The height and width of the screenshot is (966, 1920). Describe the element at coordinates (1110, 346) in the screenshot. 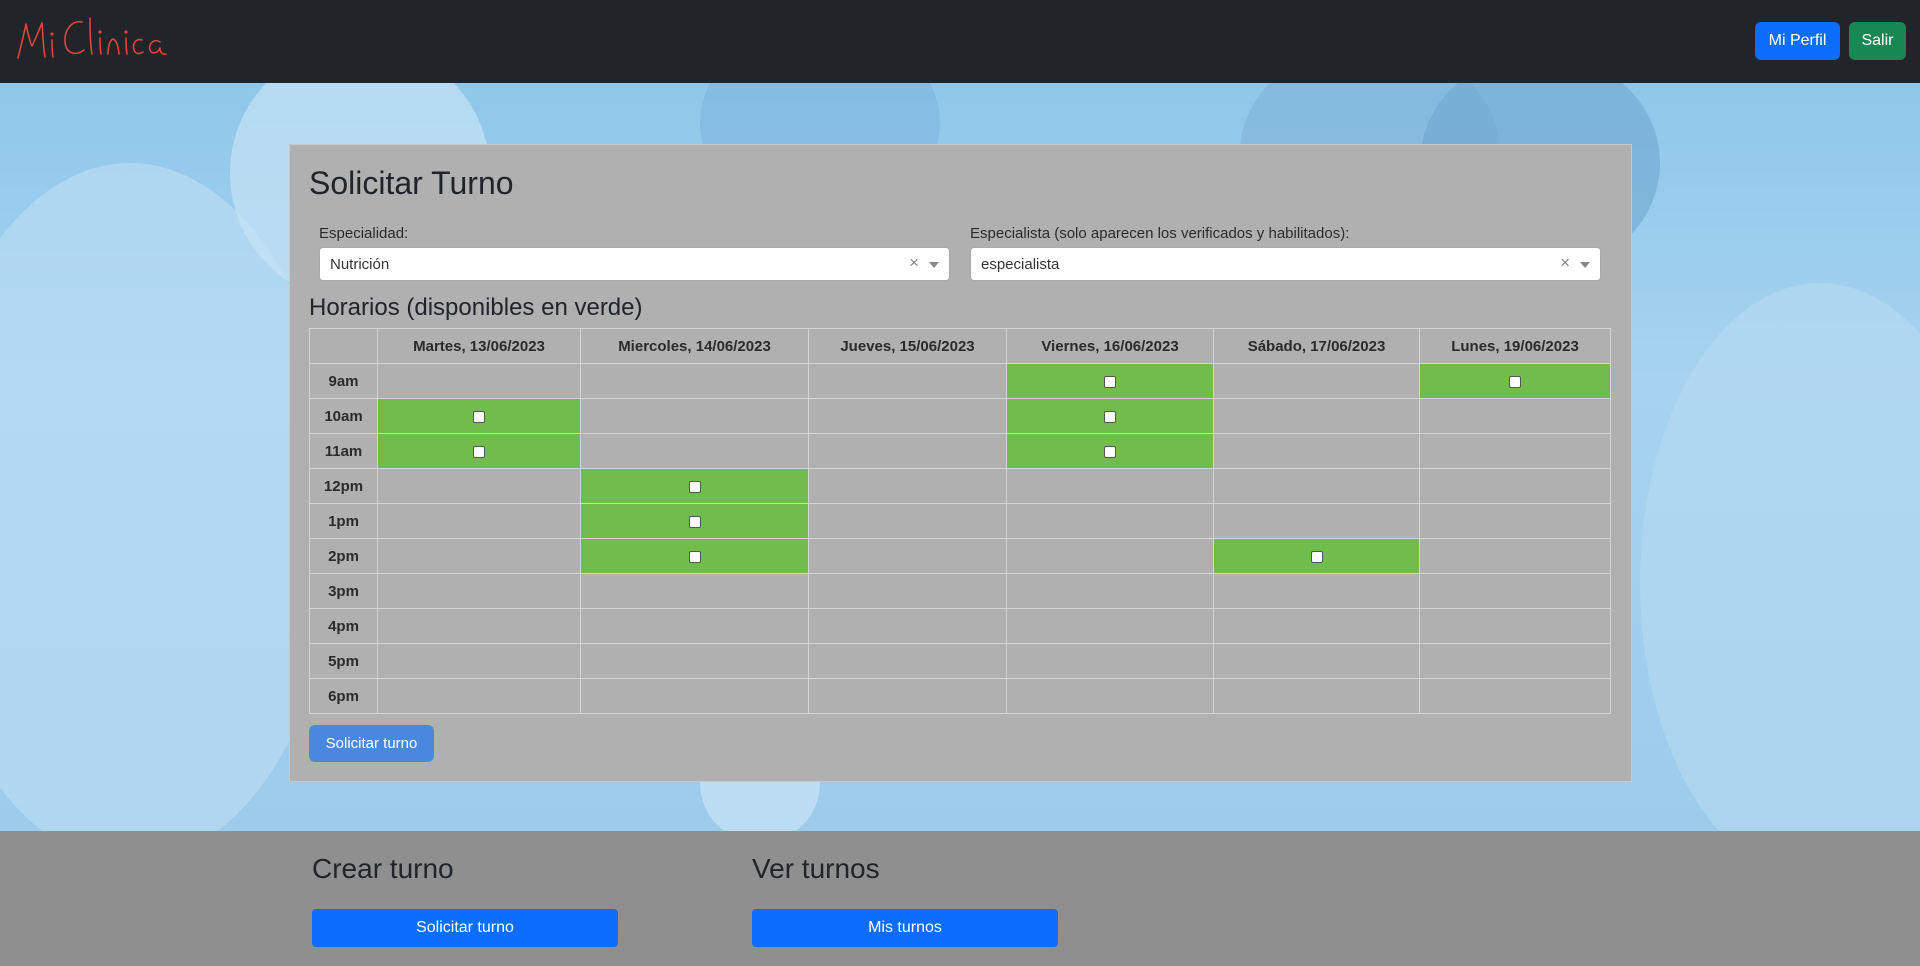

I see `day-header: Viernes, 16/06/2023` at that location.